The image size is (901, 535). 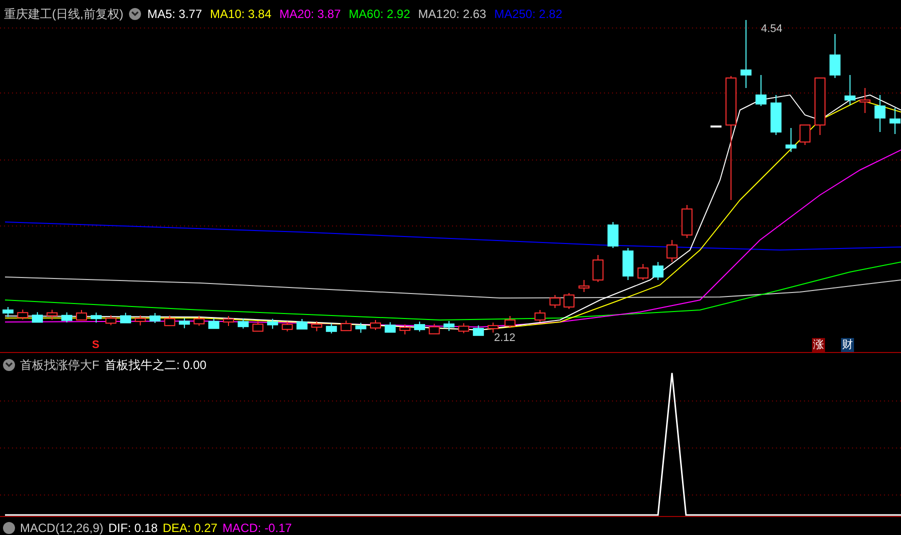 I want to click on moving-average-reading: MA120: 2.63, so click(x=452, y=14).